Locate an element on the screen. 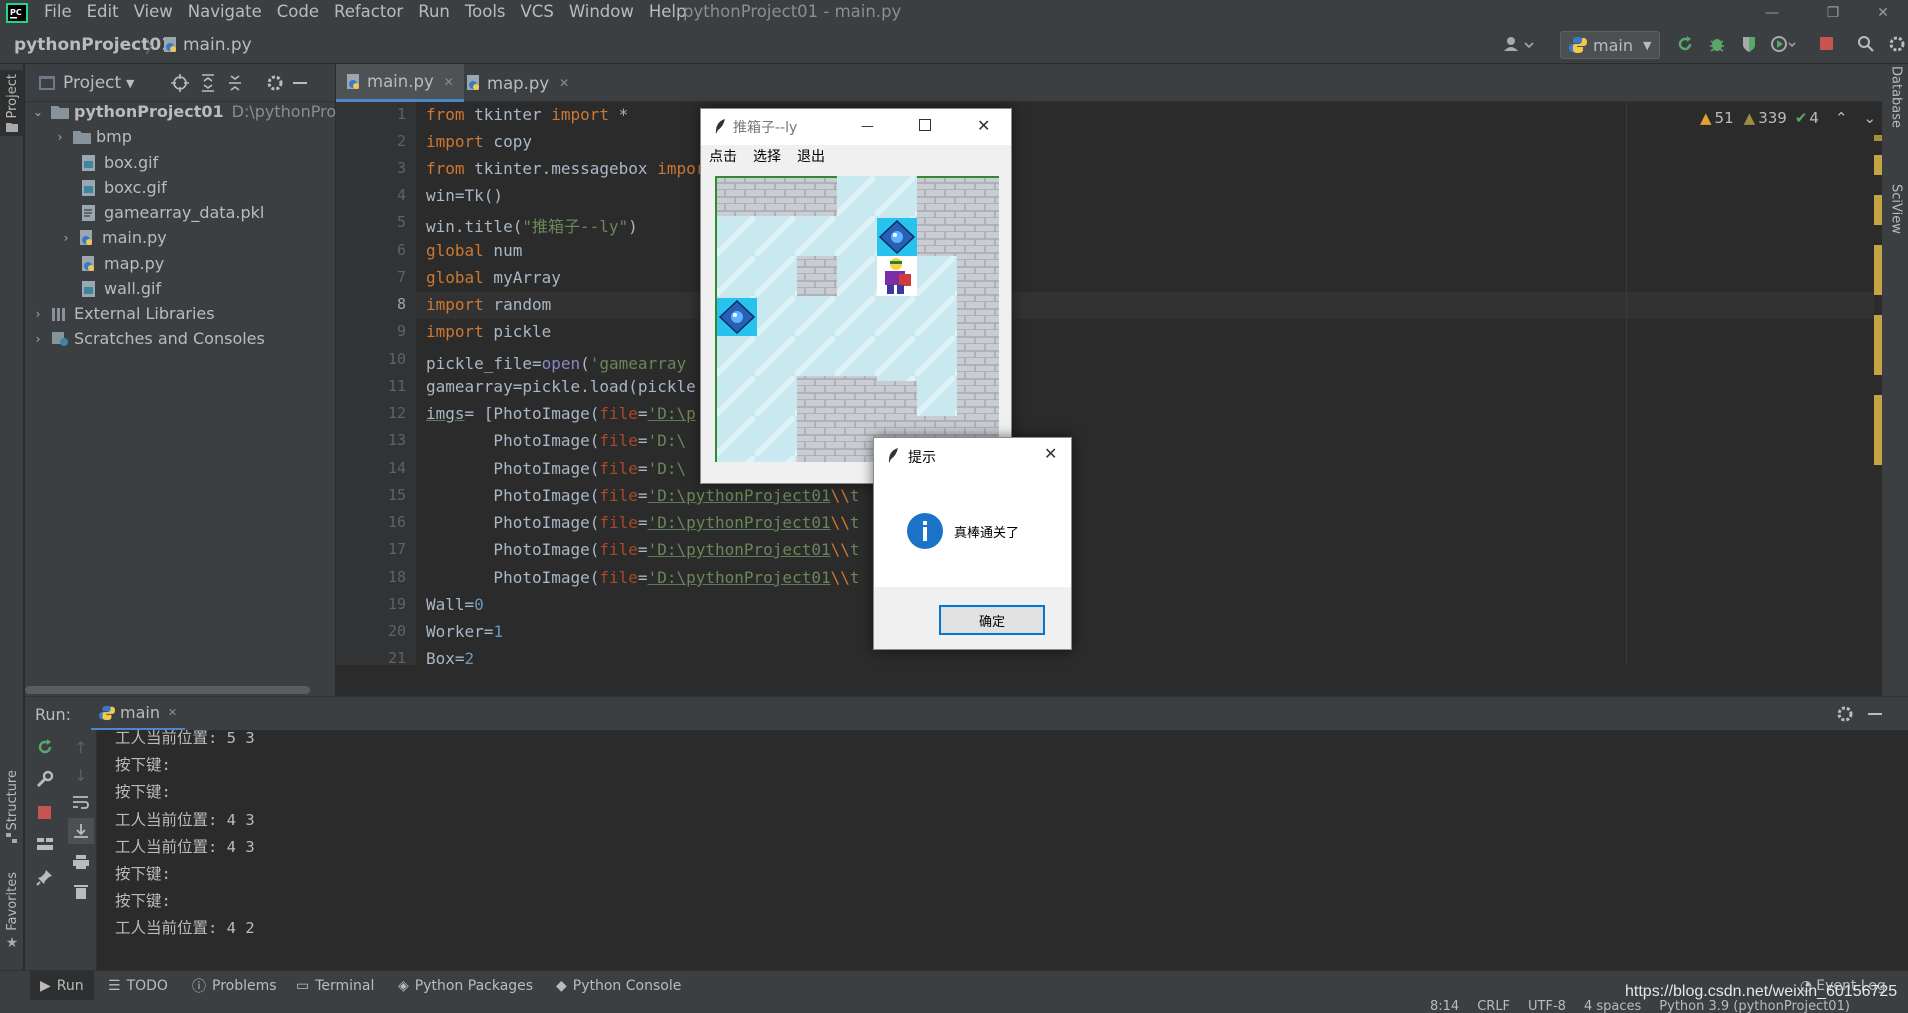 The height and width of the screenshot is (1013, 1908). tk-window-title: 推箱子--ly is located at coordinates (765, 128).